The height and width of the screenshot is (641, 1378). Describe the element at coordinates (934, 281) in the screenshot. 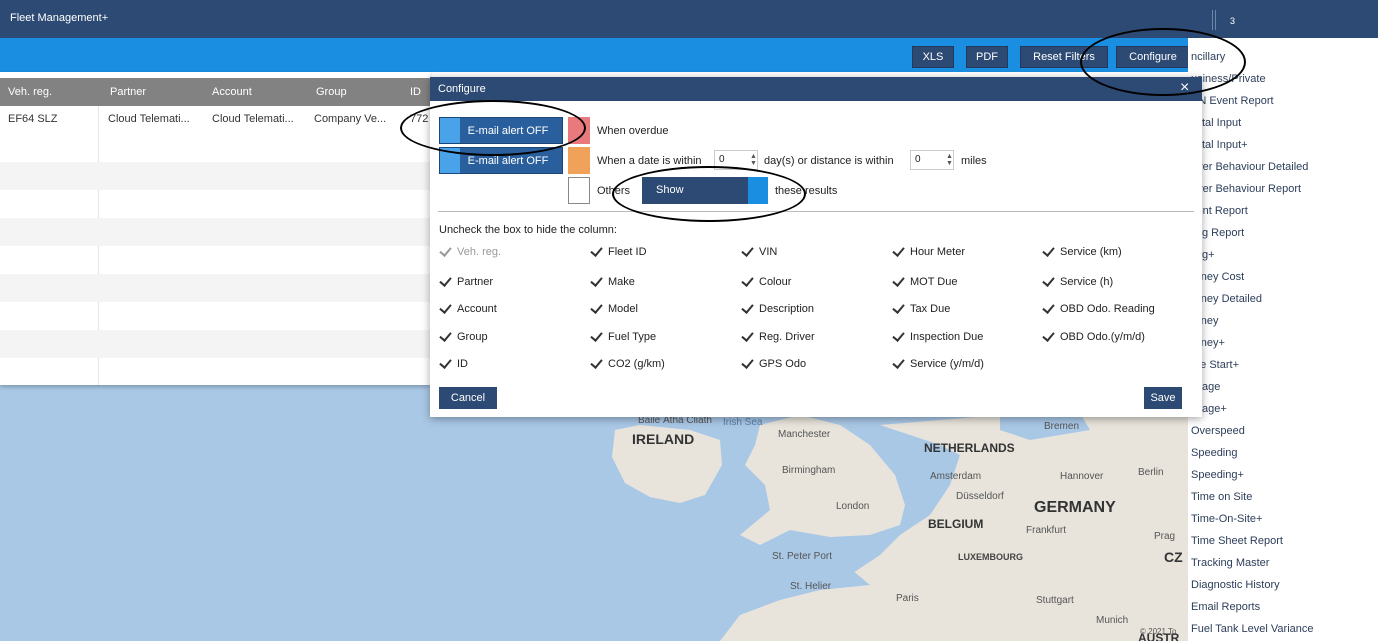

I see `checkbox-label: MOT Due` at that location.